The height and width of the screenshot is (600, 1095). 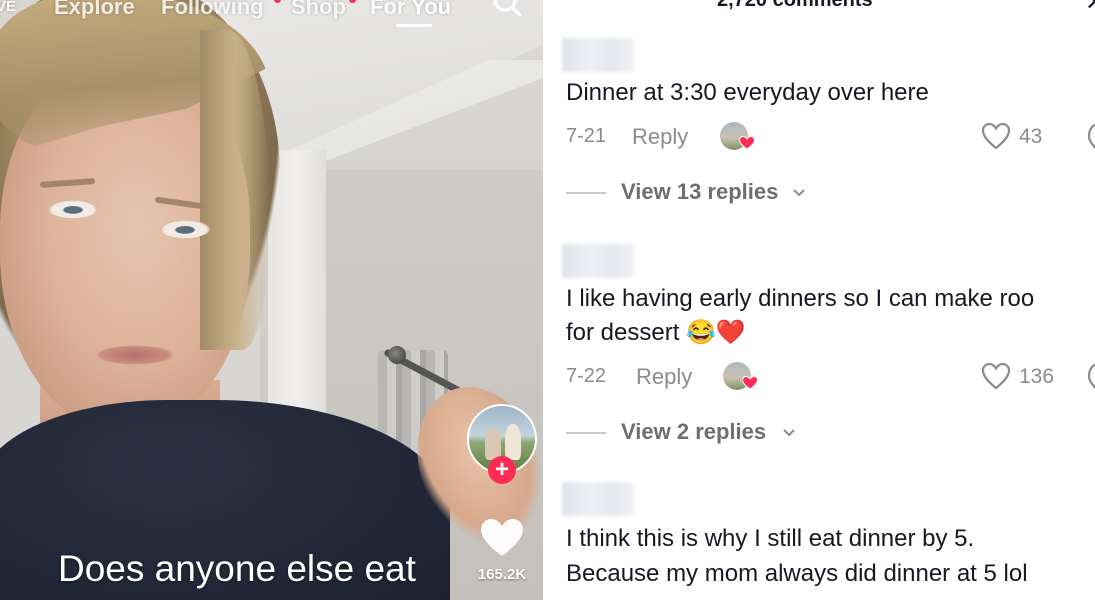 I want to click on view-replies-button: View 13 replies, so click(x=716, y=193).